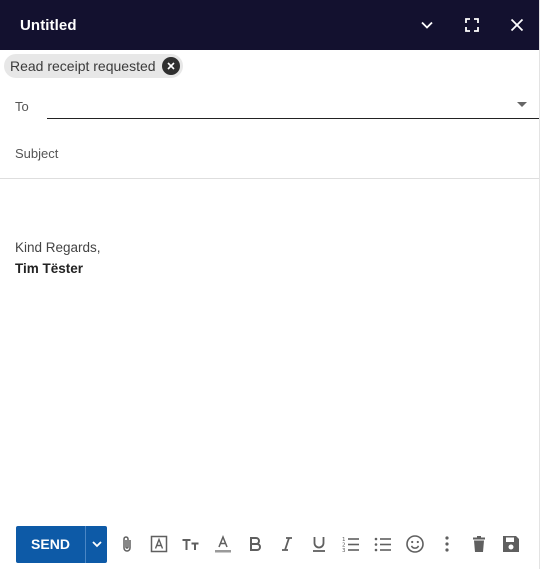 The width and height of the screenshot is (555, 569). I want to click on underline-button, so click(319, 544).